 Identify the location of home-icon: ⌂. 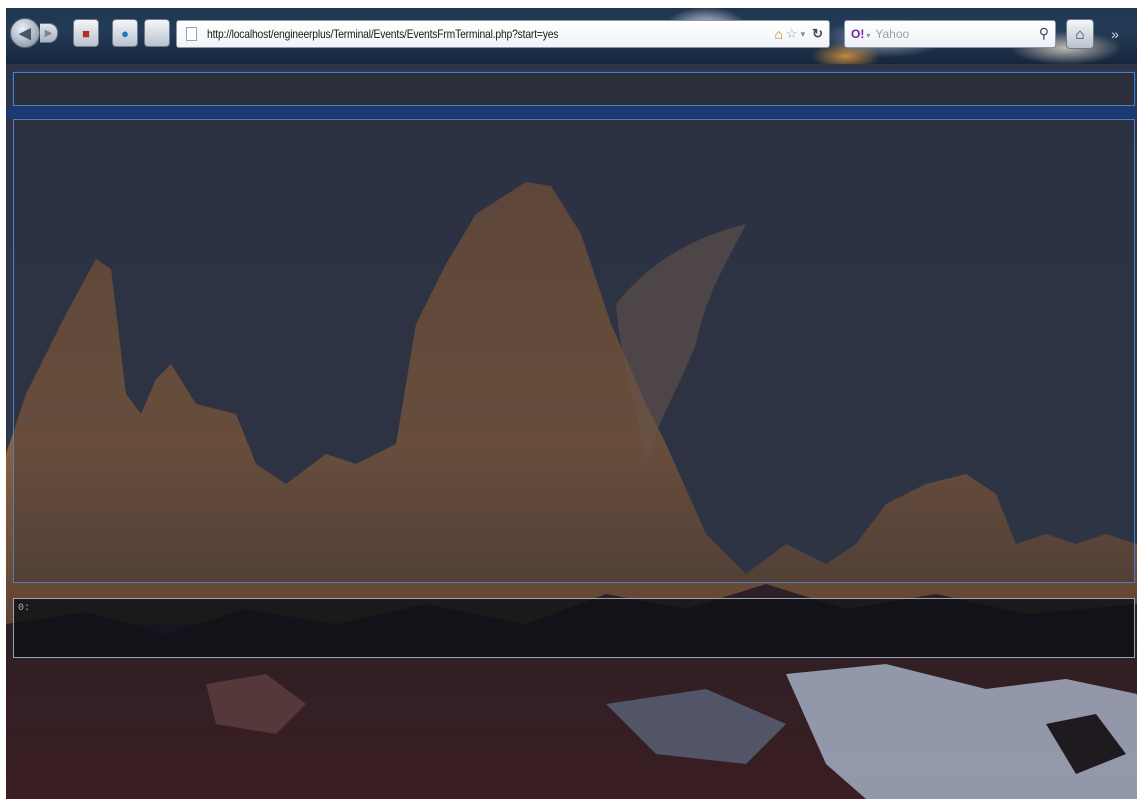
(1080, 34).